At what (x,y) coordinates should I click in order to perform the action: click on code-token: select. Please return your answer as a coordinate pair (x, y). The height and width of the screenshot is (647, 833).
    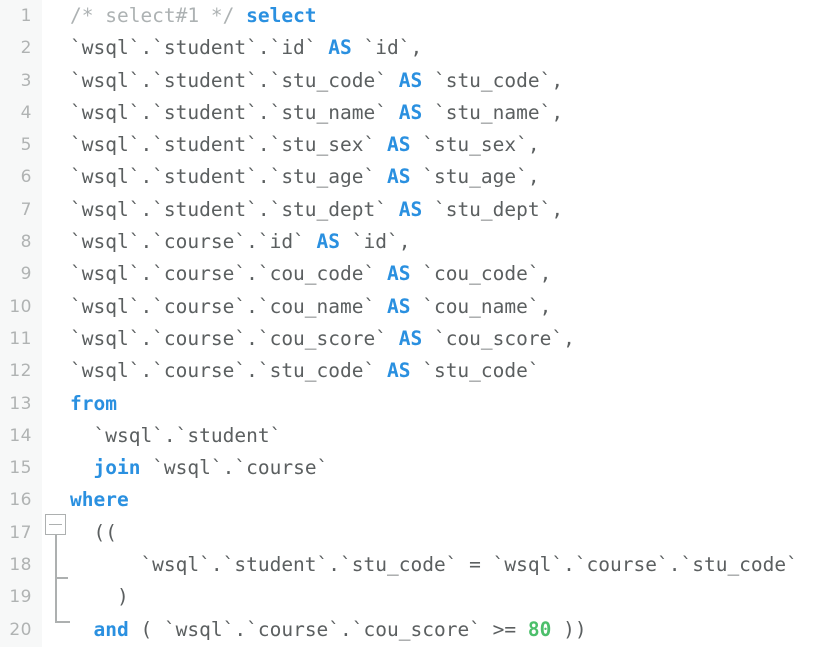
    Looking at the image, I should click on (281, 15).